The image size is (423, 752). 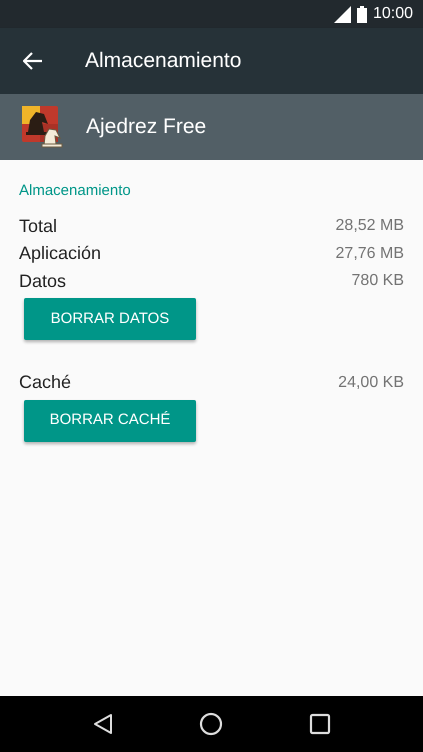 I want to click on storage-value: 27,76 MB, so click(x=370, y=254).